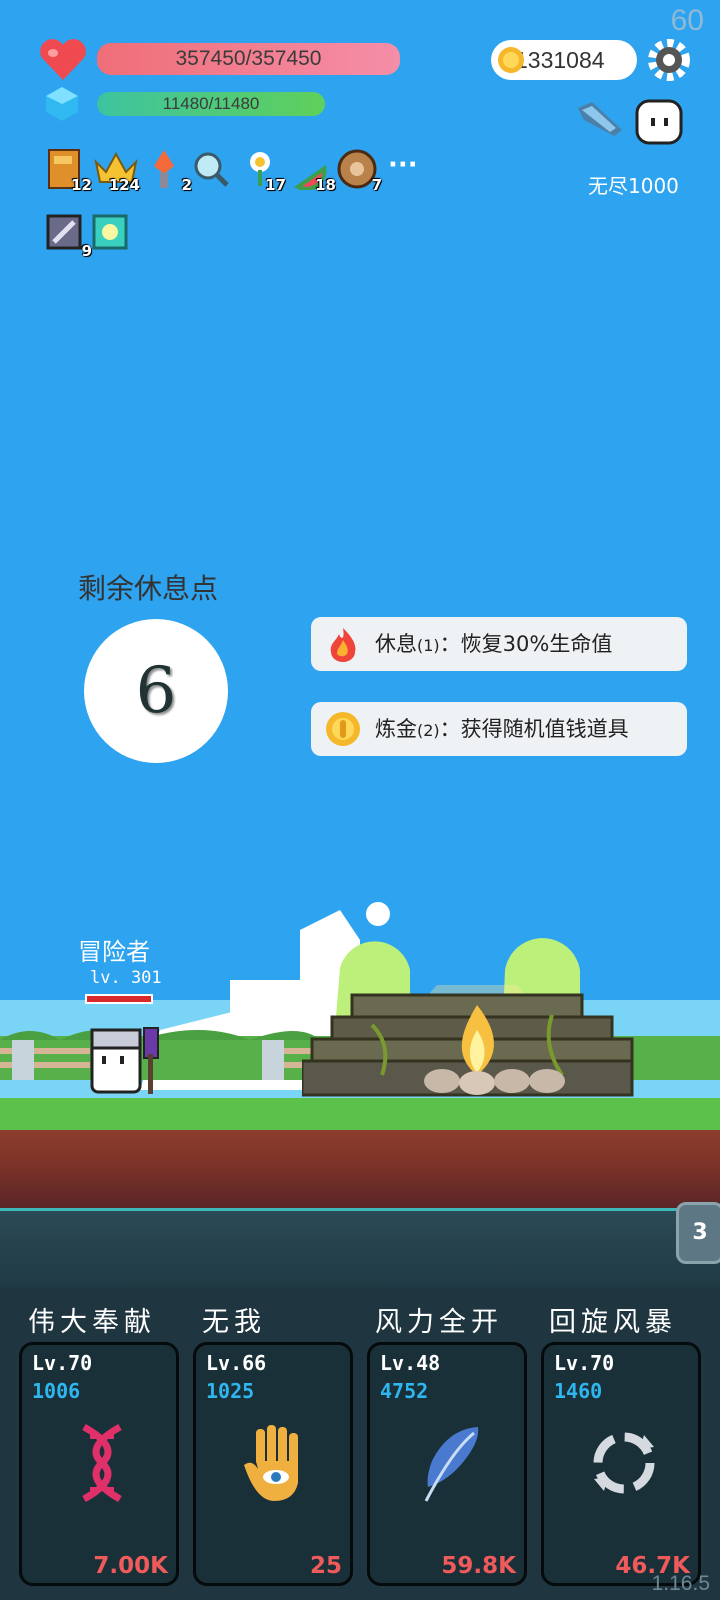 This screenshot has height=1600, width=720. Describe the element at coordinates (633, 184) in the screenshot. I see `endless-mode-label: 无尽1000` at that location.